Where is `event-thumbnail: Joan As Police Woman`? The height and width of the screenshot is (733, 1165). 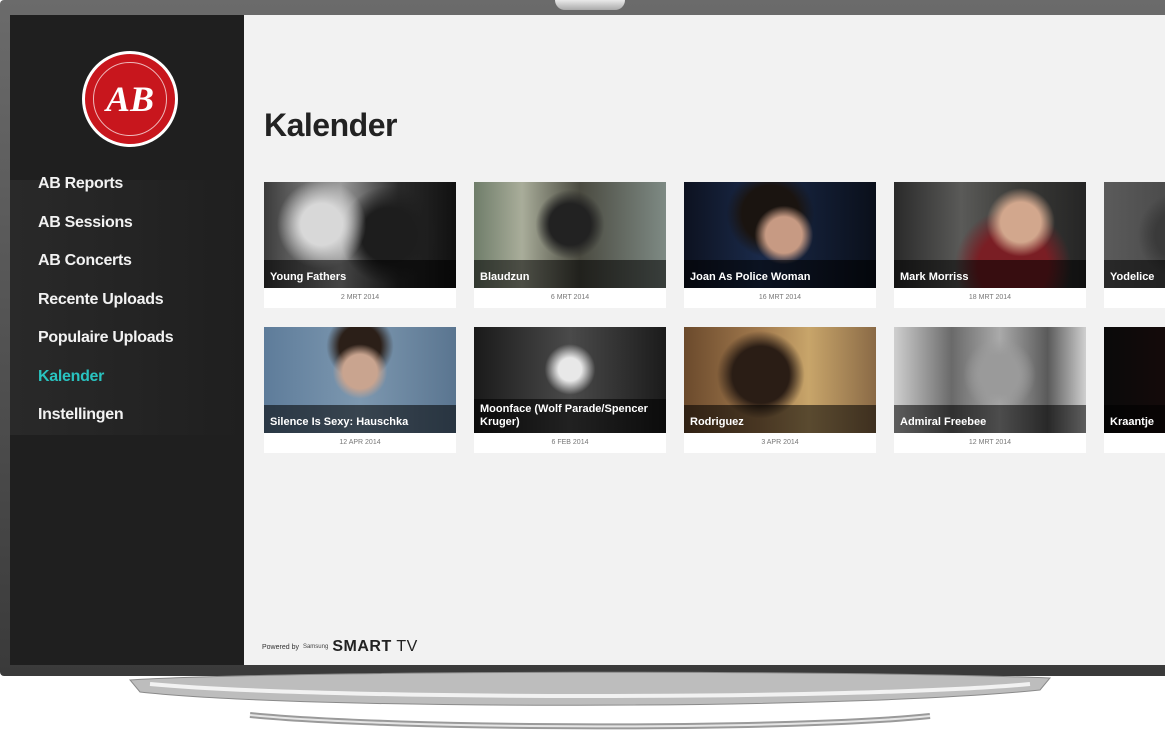 event-thumbnail: Joan As Police Woman is located at coordinates (780, 235).